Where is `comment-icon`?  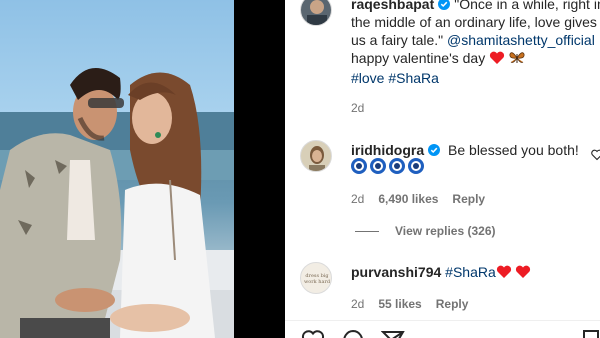
comment-icon is located at coordinates (353, 333).